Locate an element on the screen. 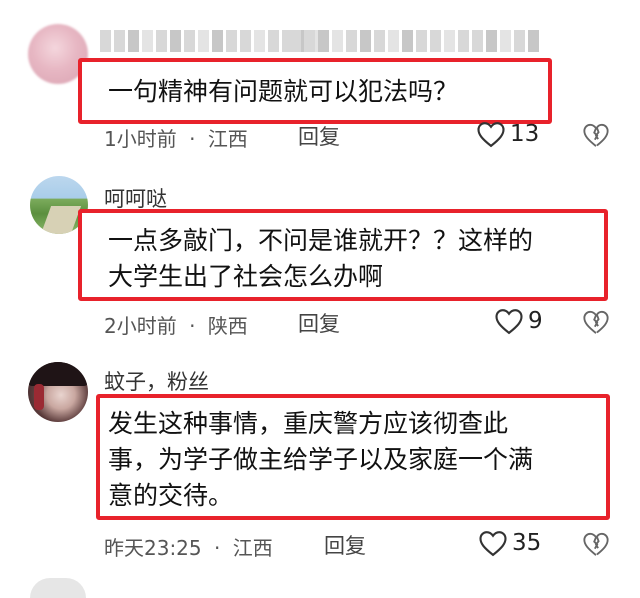 Image resolution: width=640 pixels, height=598 pixels. like-count: 13 is located at coordinates (525, 134).